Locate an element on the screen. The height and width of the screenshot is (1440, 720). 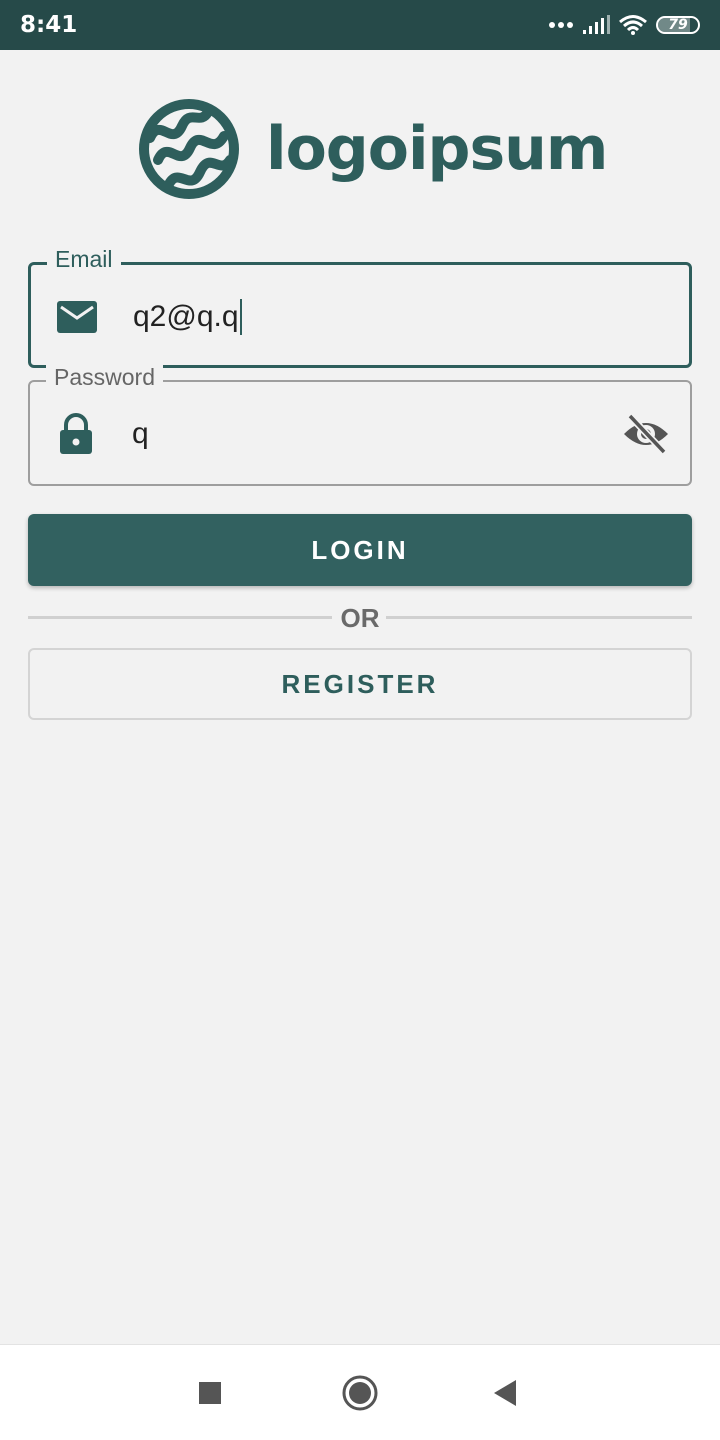
logo-mark-icon is located at coordinates (189, 149).